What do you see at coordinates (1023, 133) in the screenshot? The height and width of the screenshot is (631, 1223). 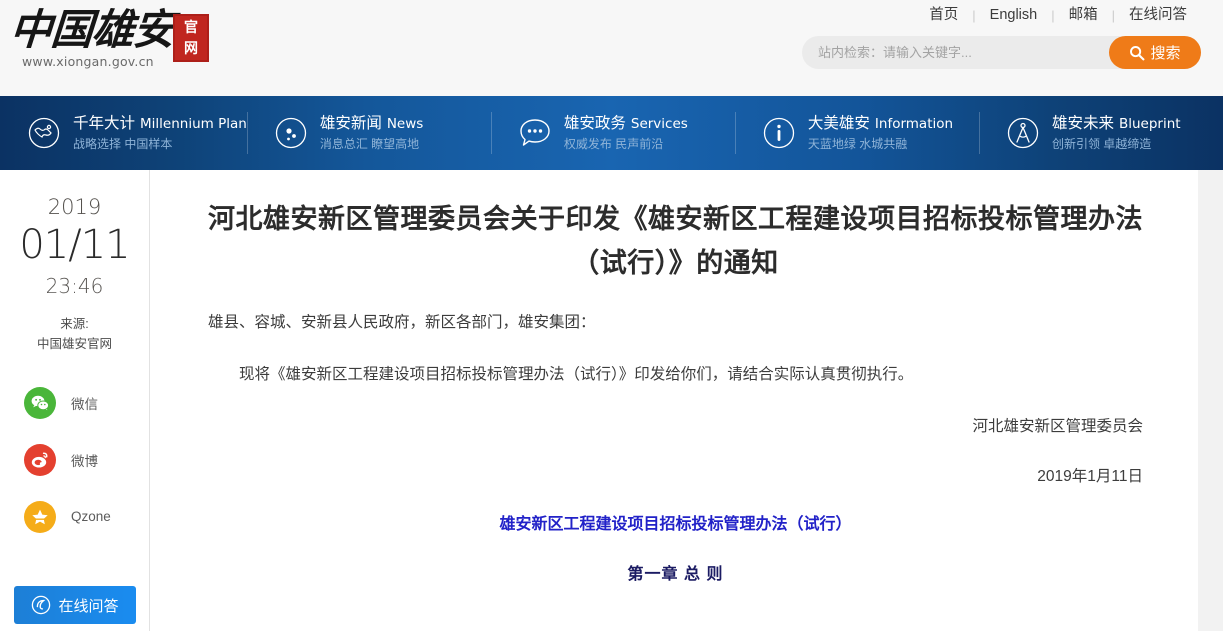 I see `compass-icon` at bounding box center [1023, 133].